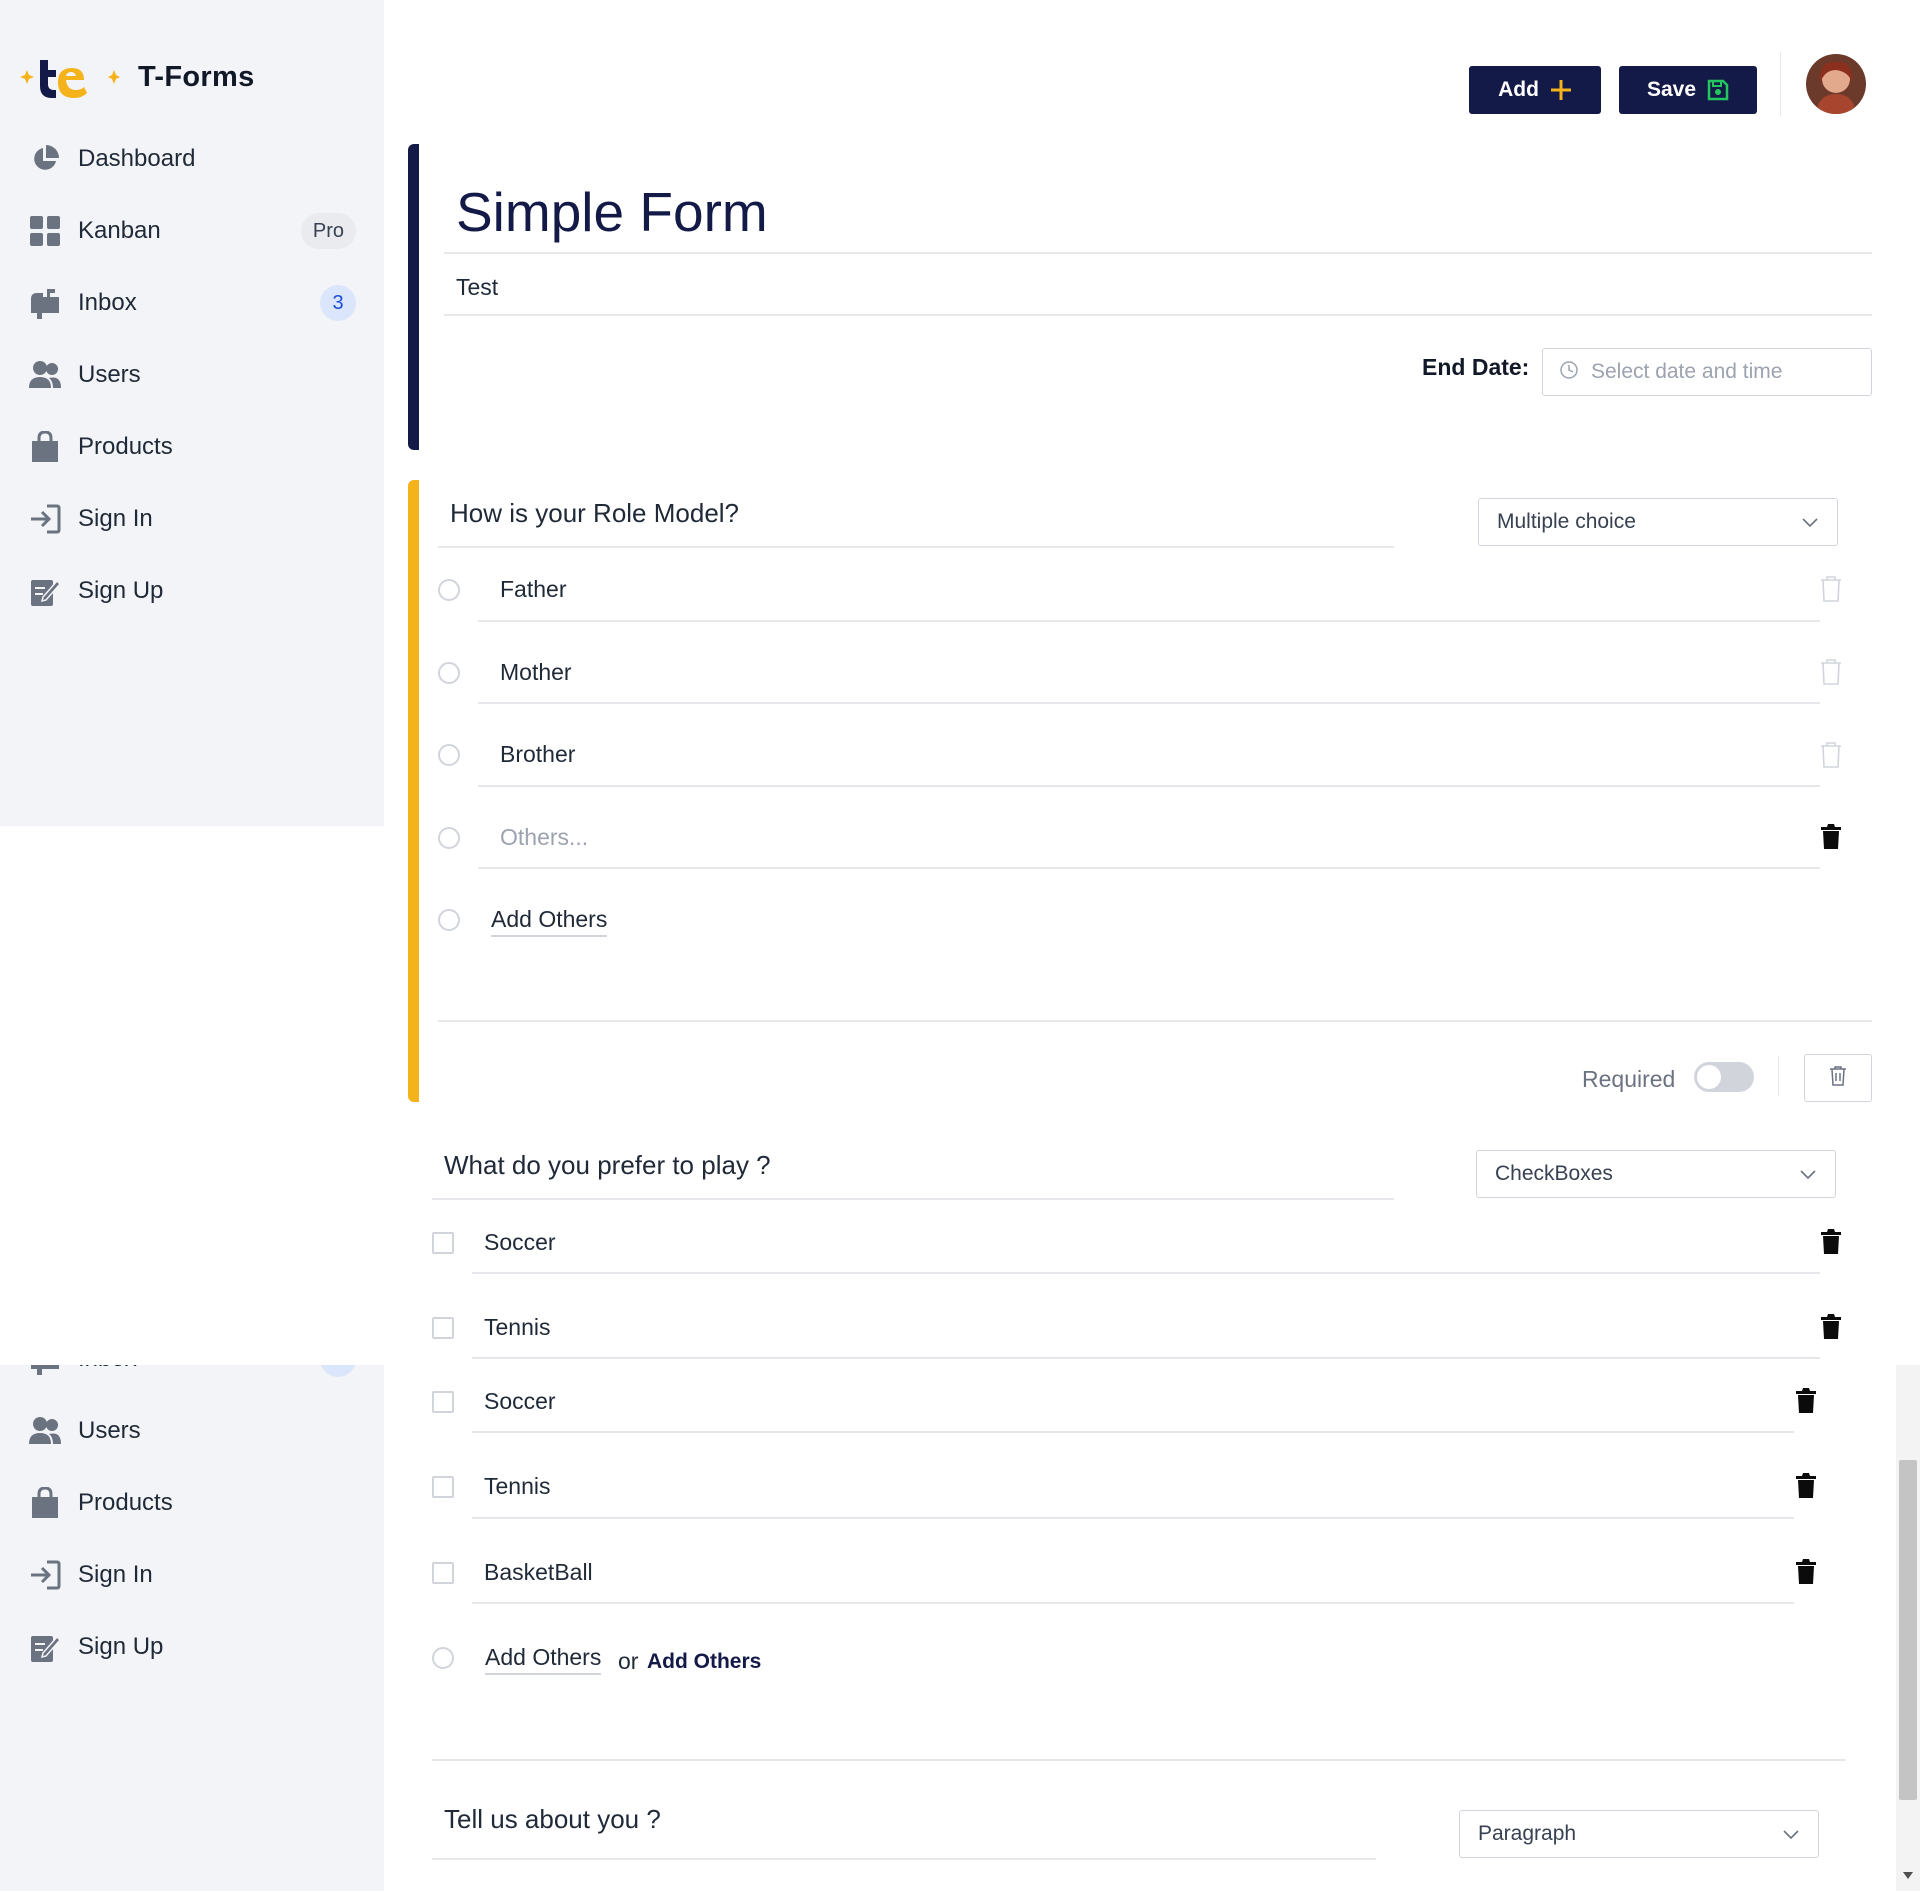  Describe the element at coordinates (115, 518) in the screenshot. I see `sidebar-item-label: Sign In` at that location.